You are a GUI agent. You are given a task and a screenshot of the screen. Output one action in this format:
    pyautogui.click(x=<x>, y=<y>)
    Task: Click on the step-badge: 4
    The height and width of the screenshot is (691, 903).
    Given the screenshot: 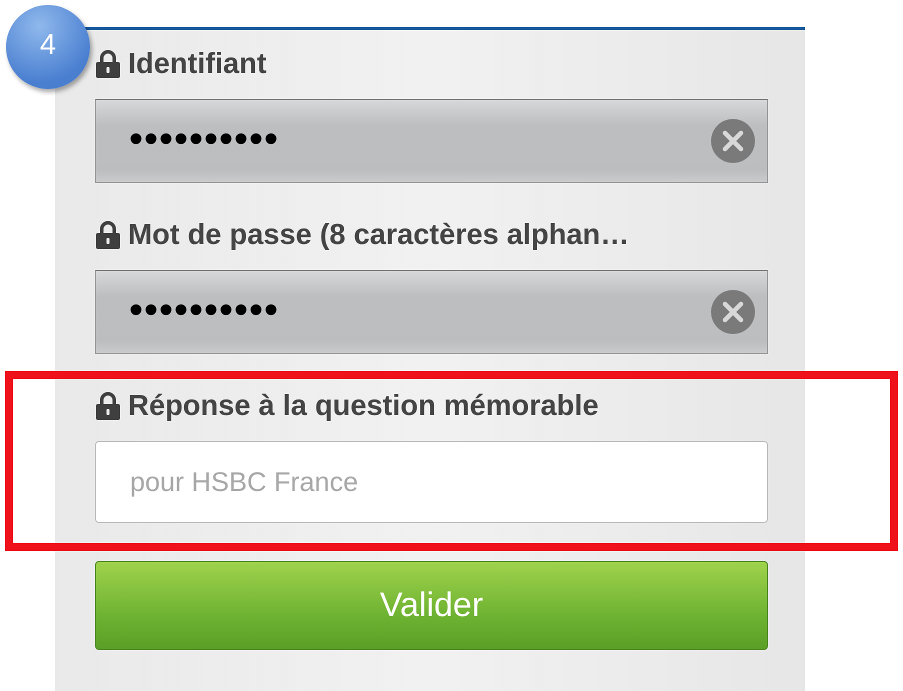 What is the action you would take?
    pyautogui.click(x=48, y=47)
    